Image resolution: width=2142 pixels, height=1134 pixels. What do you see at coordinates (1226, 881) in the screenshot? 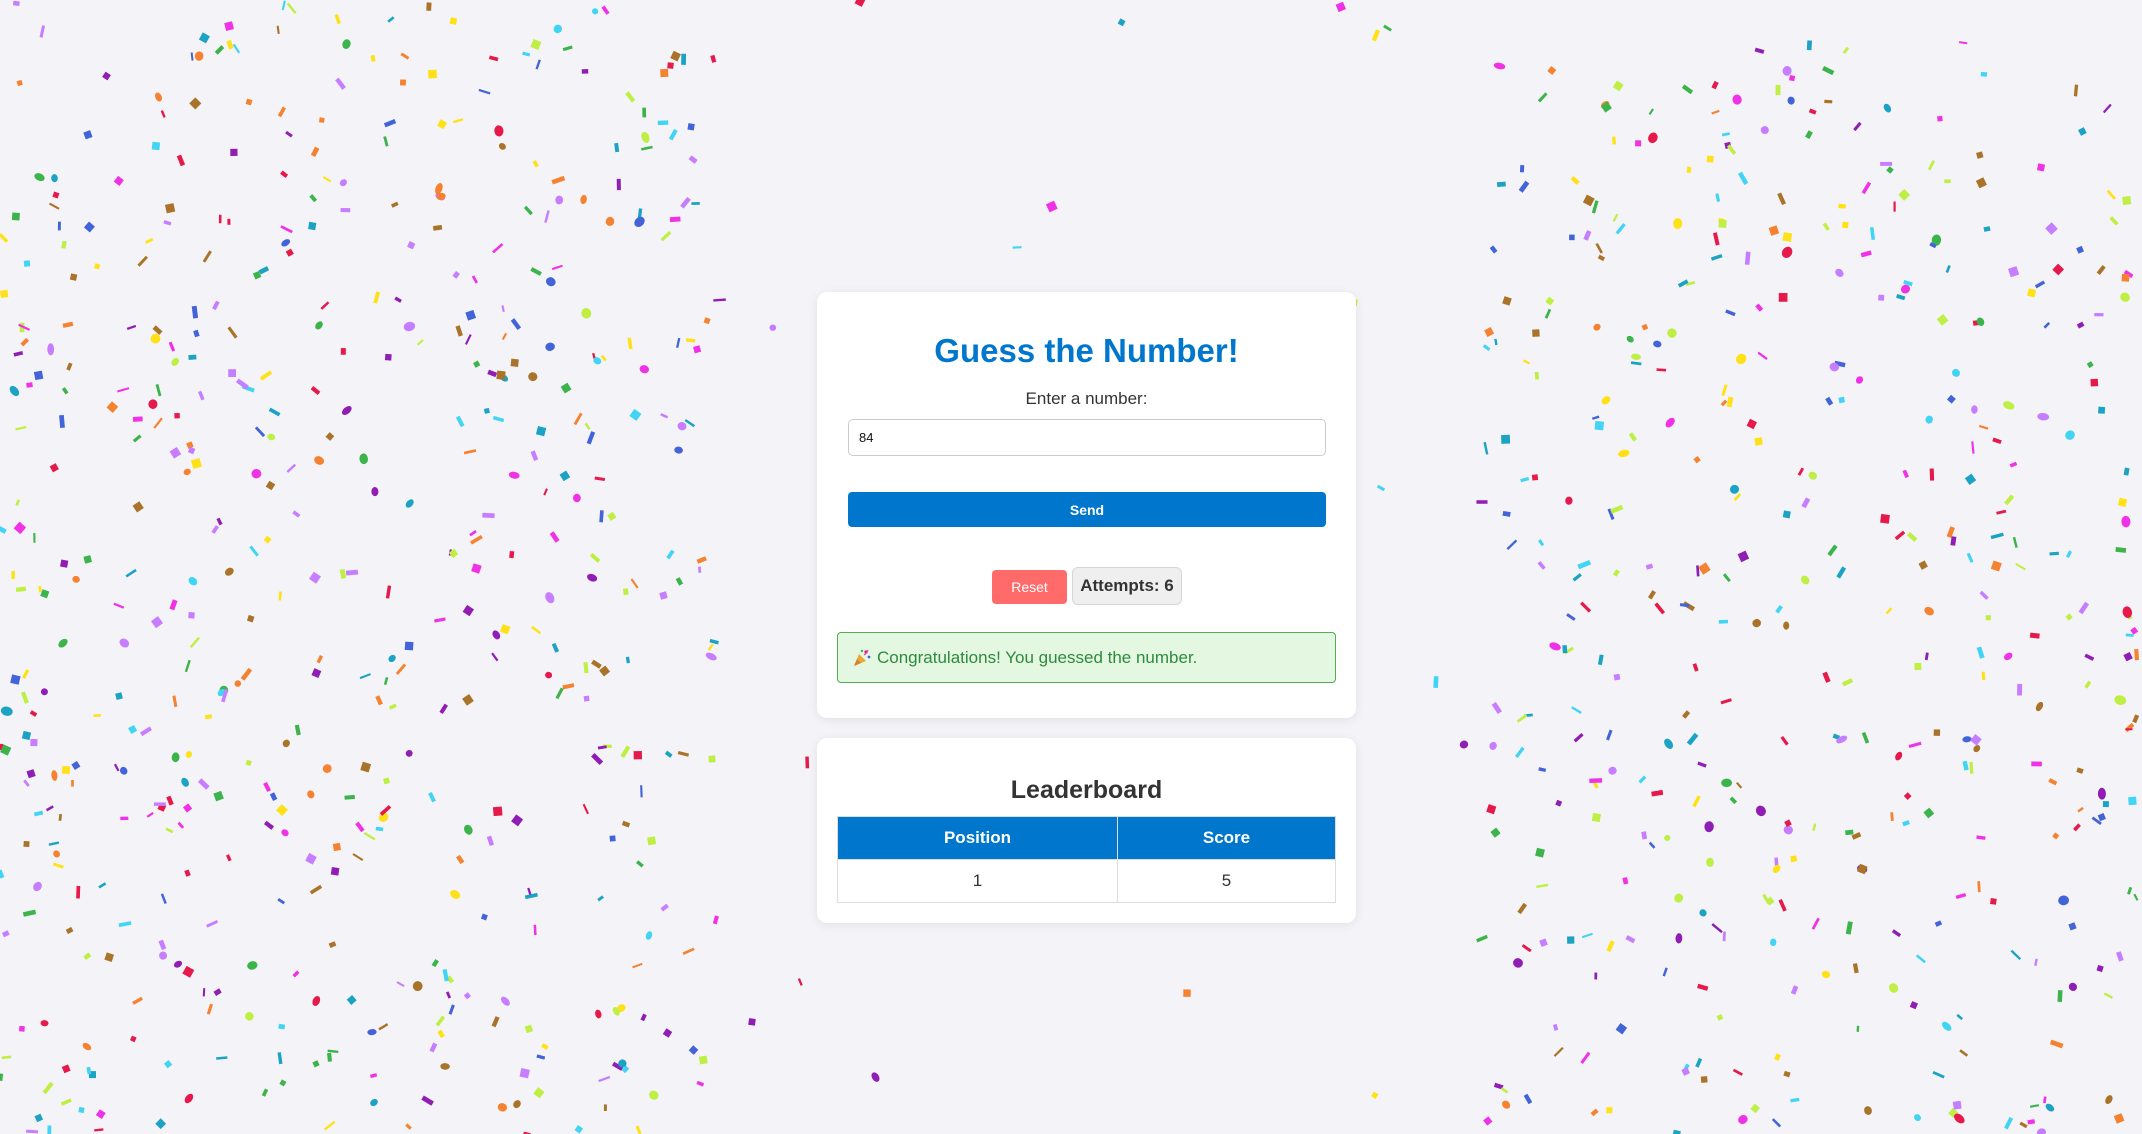
I see `score-cell: 5` at bounding box center [1226, 881].